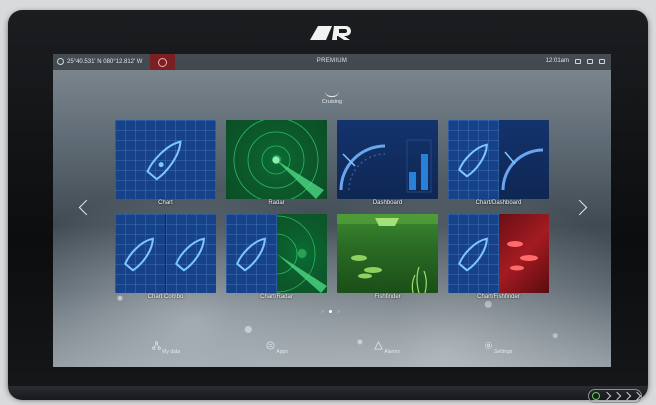 The height and width of the screenshot is (405, 656). What do you see at coordinates (379, 345) in the screenshot?
I see `alarms-icon` at bounding box center [379, 345].